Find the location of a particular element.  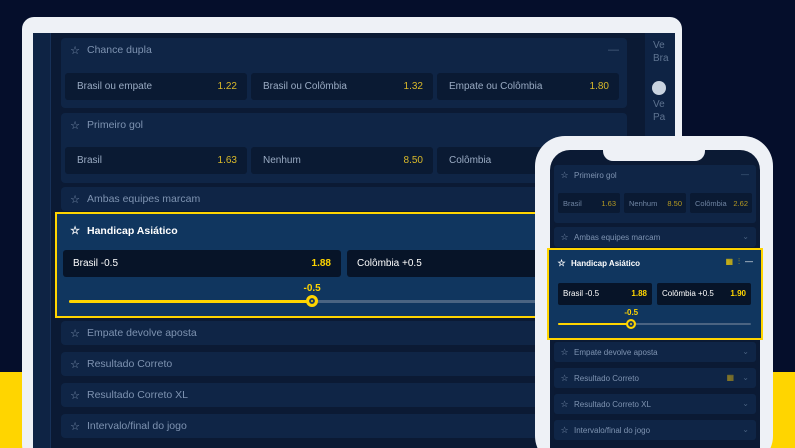

market-intervalo-final: ☆ Intervalo/final do jogo ⌄ is located at coordinates (655, 430).